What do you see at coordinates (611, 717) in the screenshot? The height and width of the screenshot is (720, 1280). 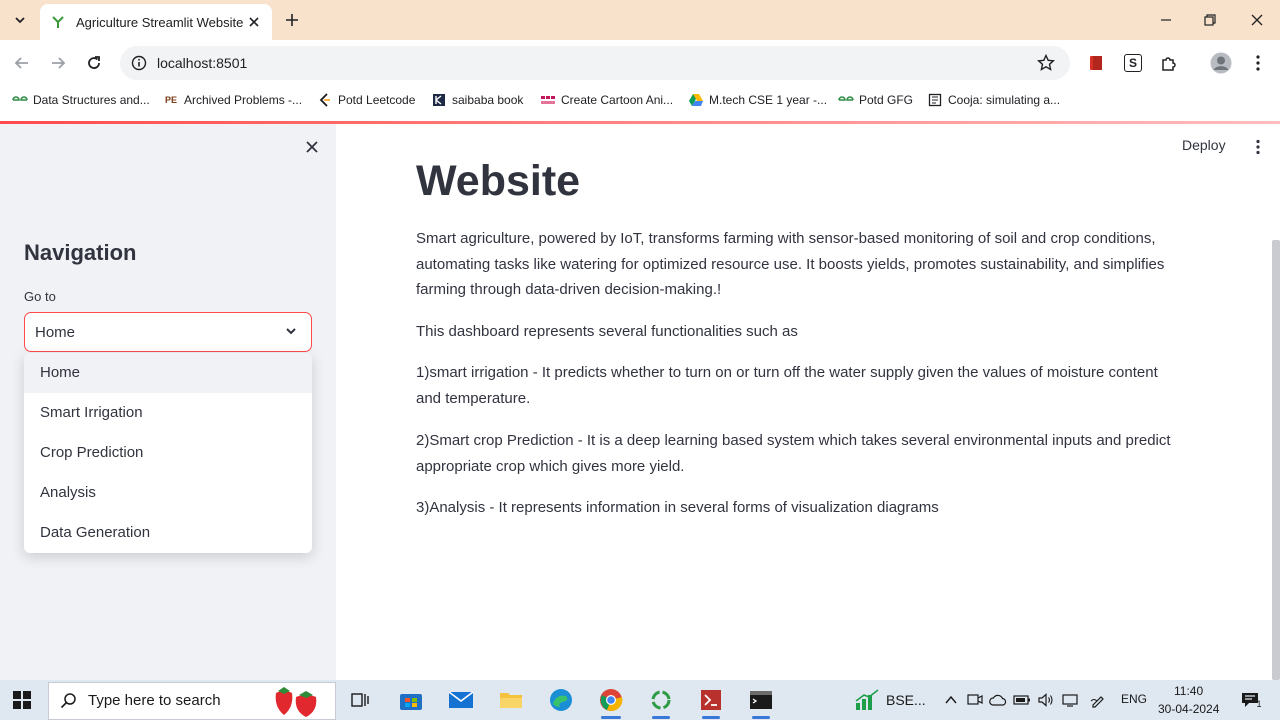 I see `chrome-active-indicator` at bounding box center [611, 717].